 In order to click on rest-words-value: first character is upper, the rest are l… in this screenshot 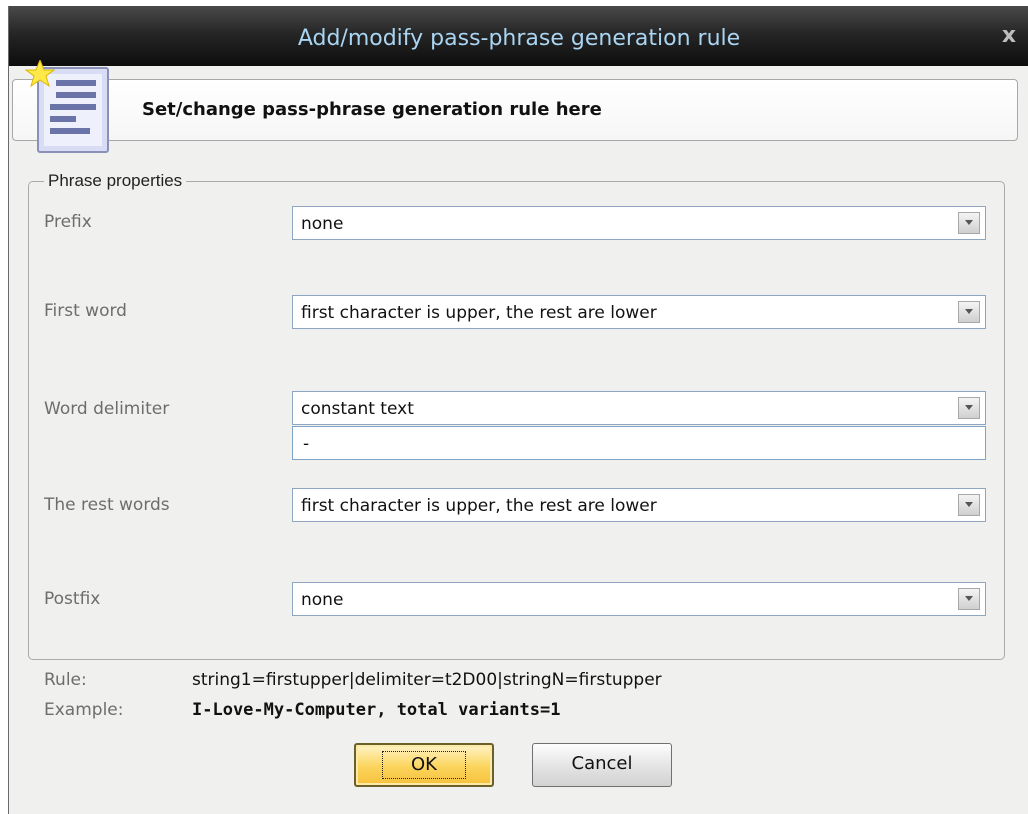, I will do `click(479, 506)`.